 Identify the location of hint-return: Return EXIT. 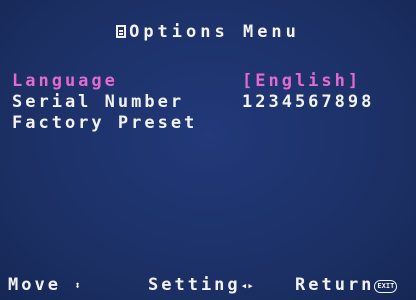
(346, 285).